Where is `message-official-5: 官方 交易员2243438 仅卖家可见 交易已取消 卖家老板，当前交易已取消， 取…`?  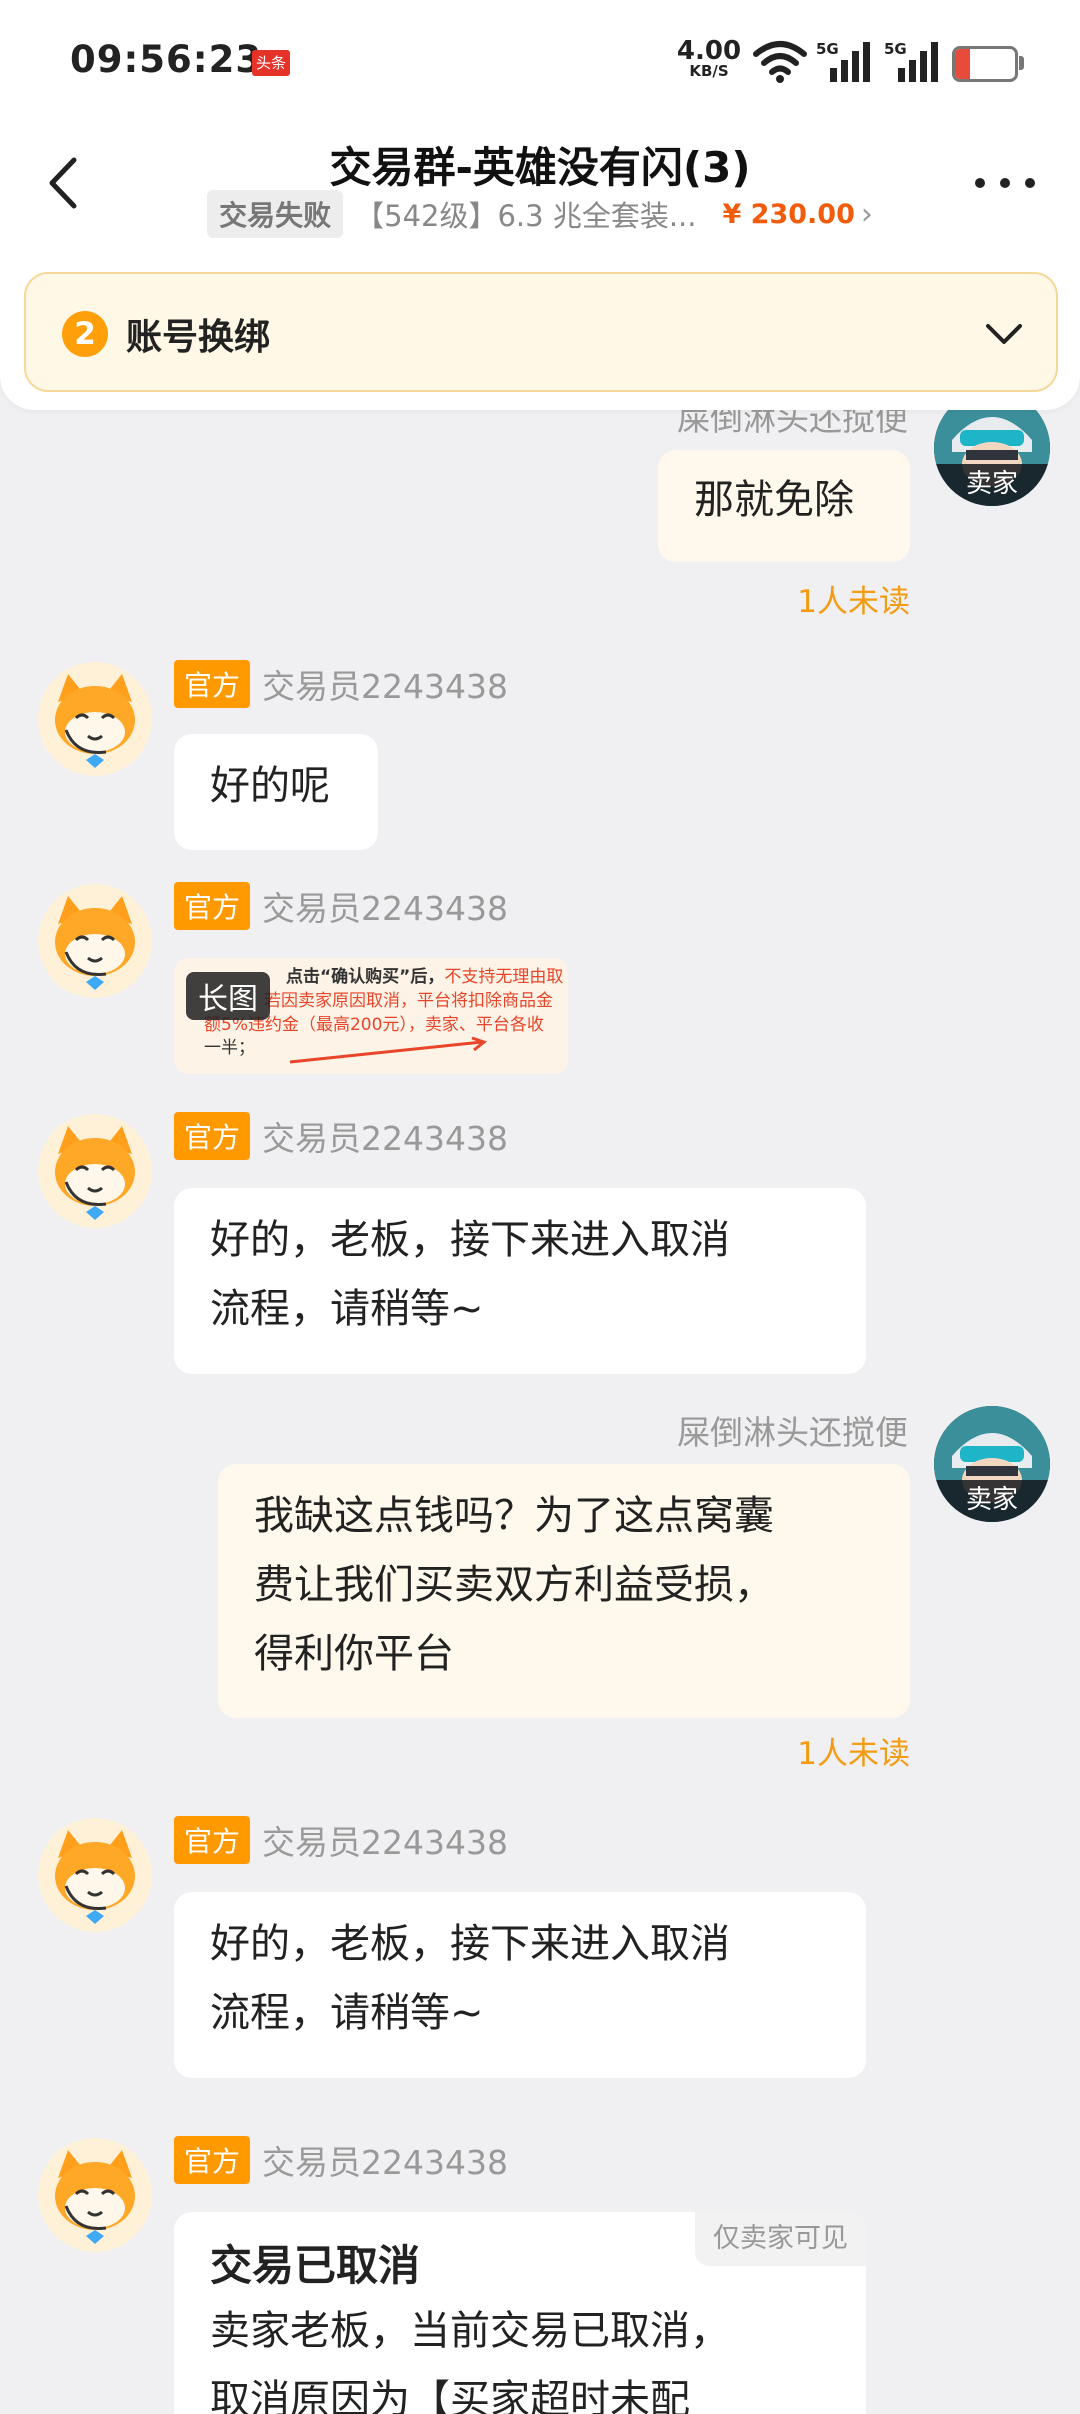 message-official-5: 官方 交易员2243438 仅卖家可见 交易已取消 卖家老板，当前交易已取消， 取… is located at coordinates (540, 2275).